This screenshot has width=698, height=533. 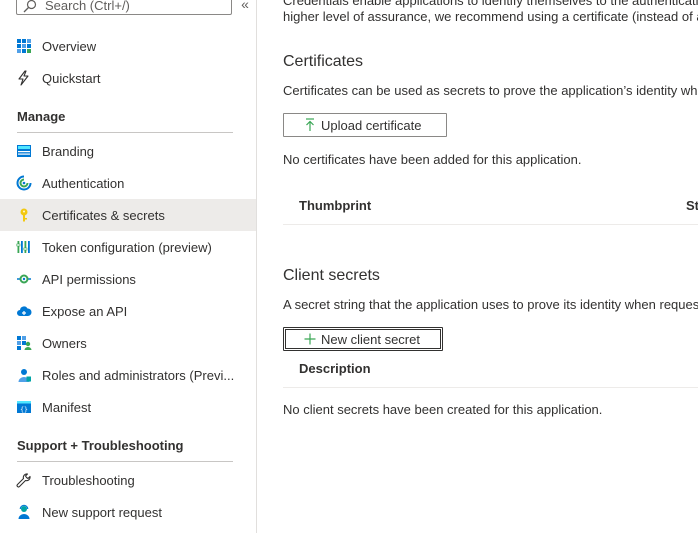 I want to click on sidebar-item-label: API permissions, so click(x=89, y=279).